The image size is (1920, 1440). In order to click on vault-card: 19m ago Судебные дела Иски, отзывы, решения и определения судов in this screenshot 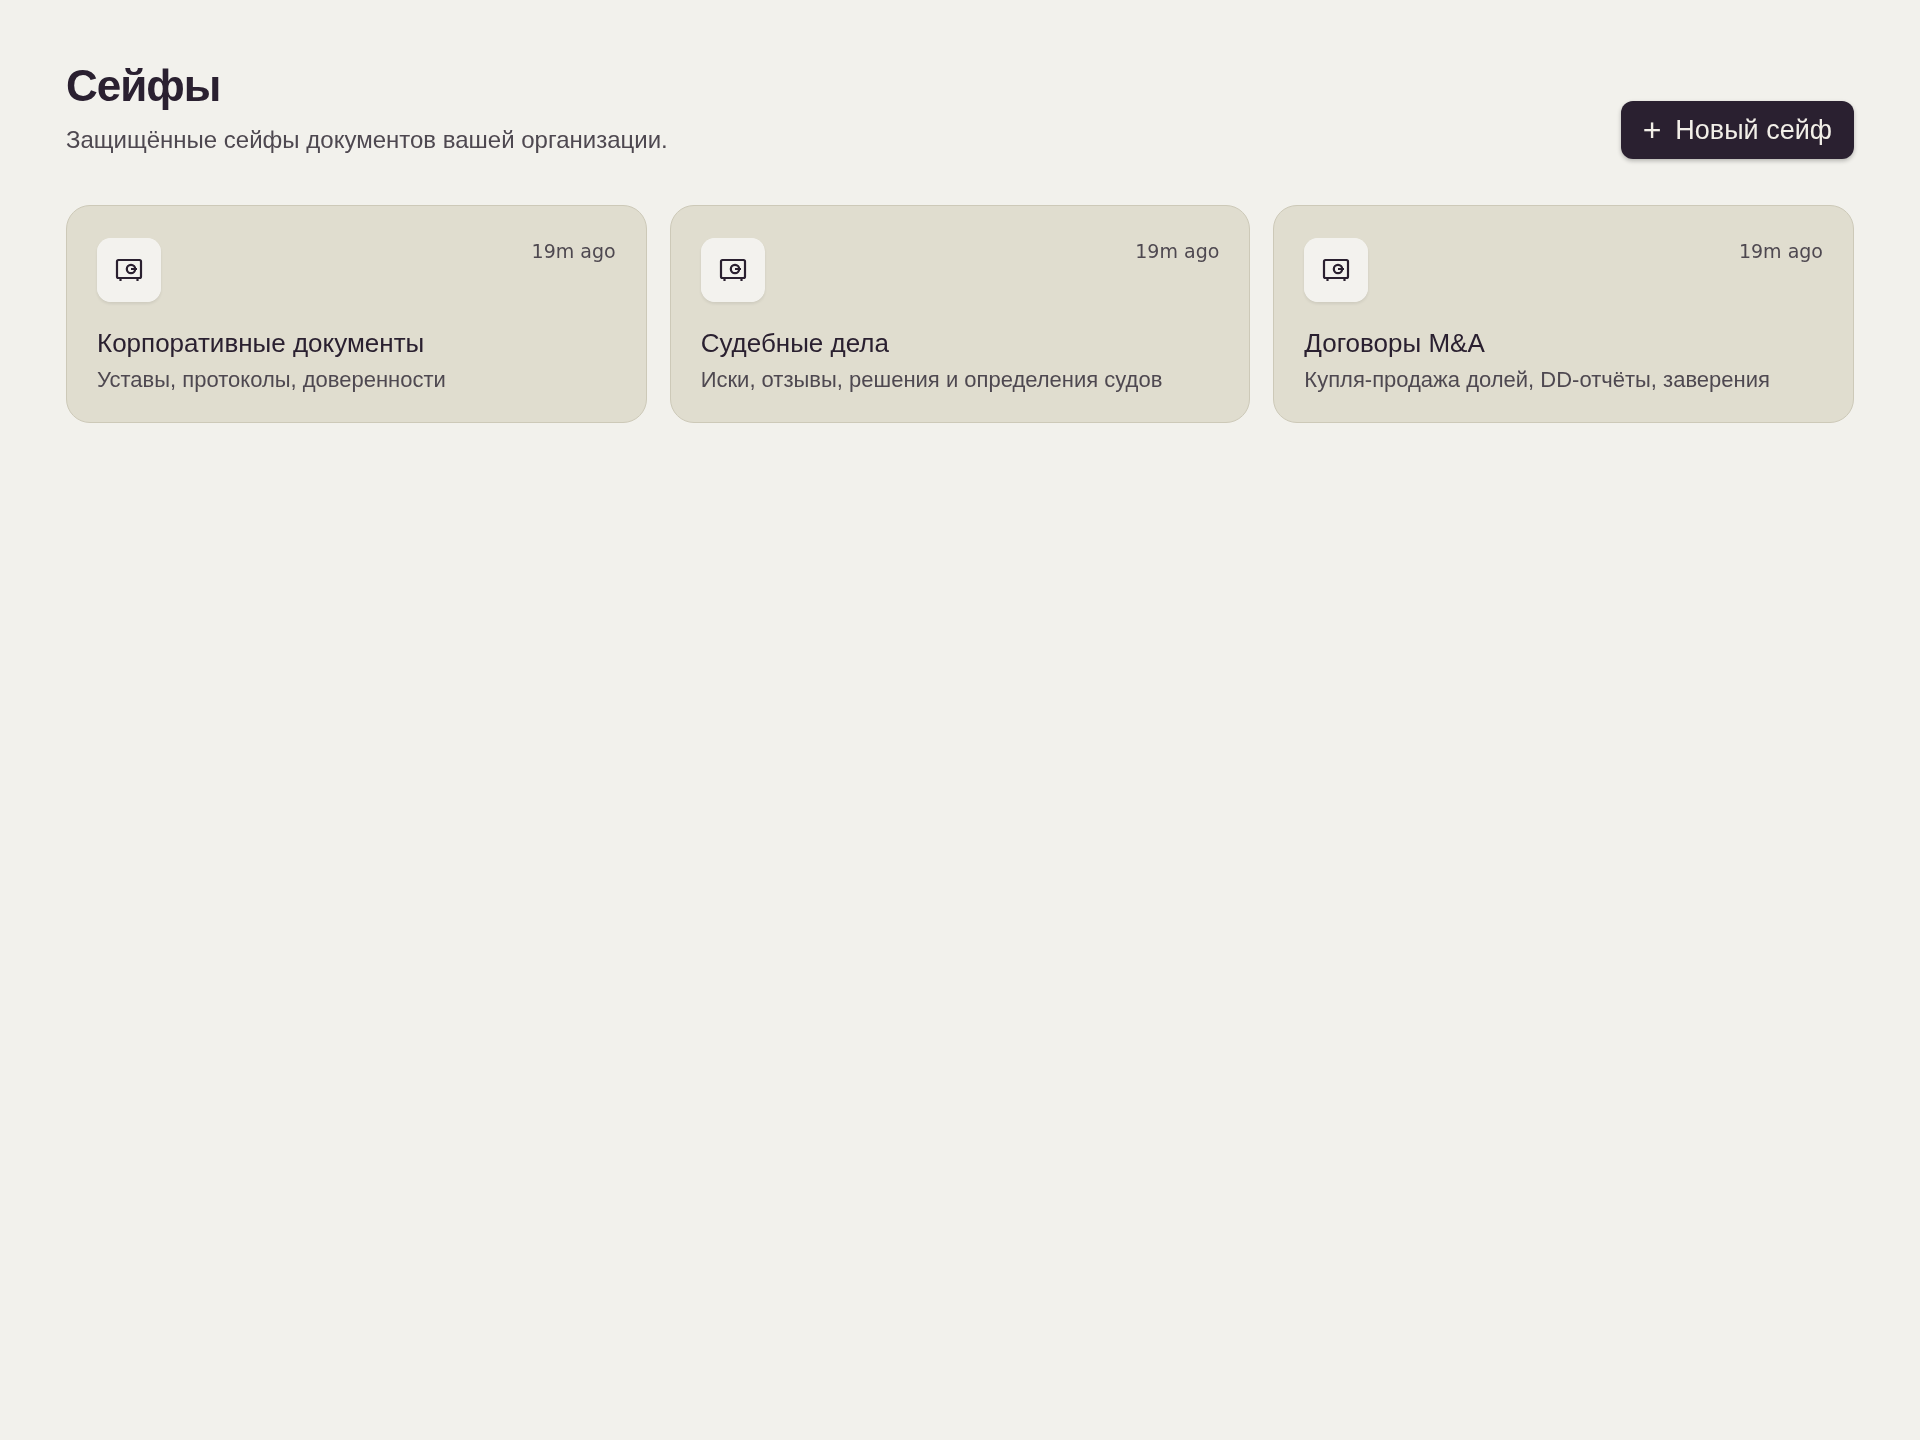, I will do `click(960, 314)`.